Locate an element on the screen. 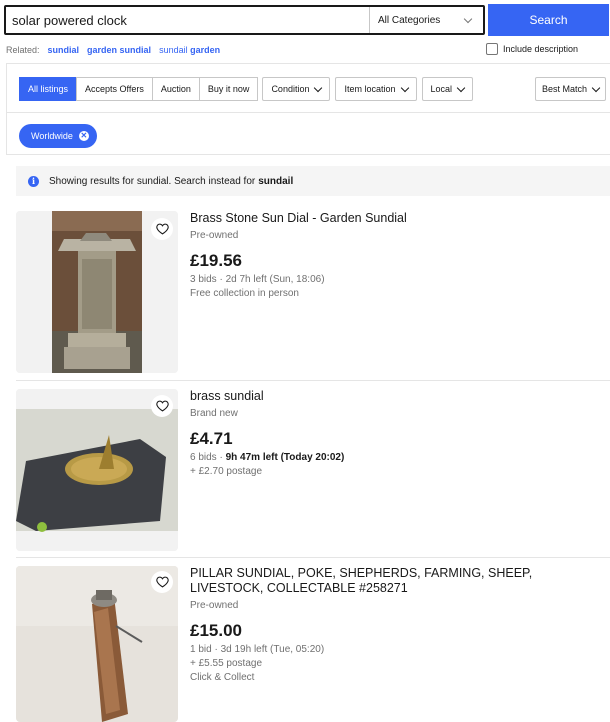 The height and width of the screenshot is (722, 610). search-instead-link: sundail is located at coordinates (275, 181).